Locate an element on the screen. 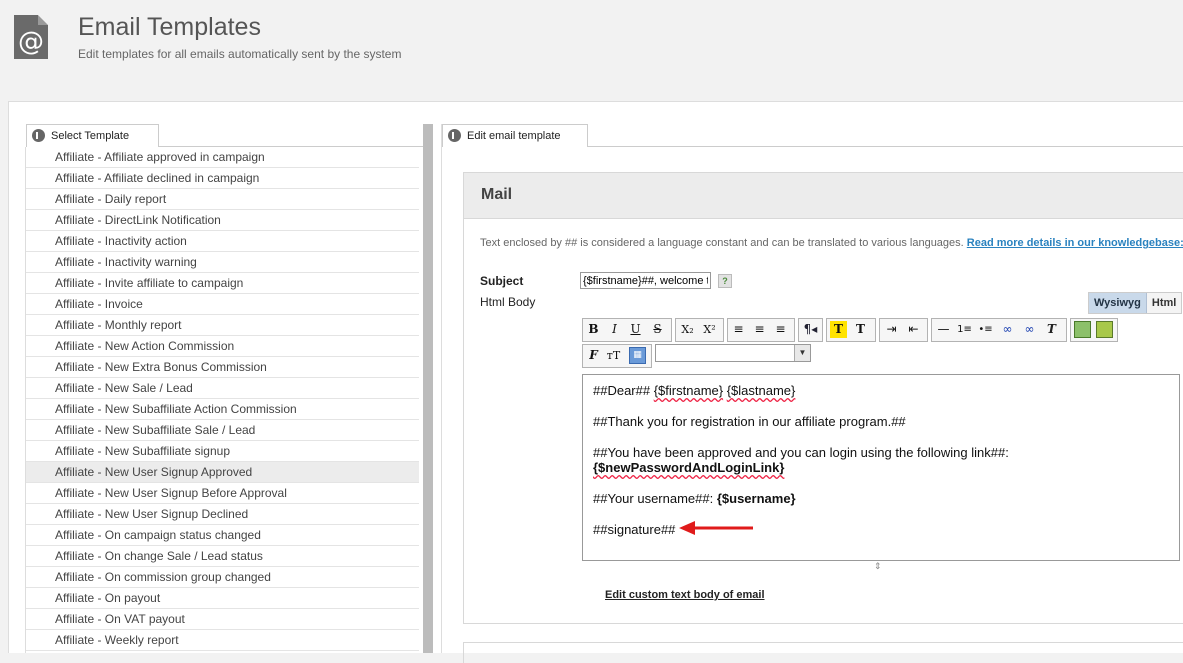 The width and height of the screenshot is (1183, 663). direction-toolbar: ¶◂ is located at coordinates (810, 330).